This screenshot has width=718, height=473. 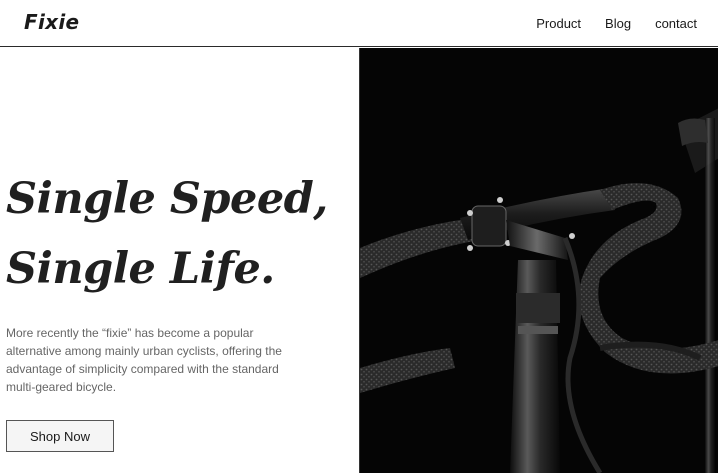 What do you see at coordinates (676, 23) in the screenshot?
I see `nav-link-contact: contact` at bounding box center [676, 23].